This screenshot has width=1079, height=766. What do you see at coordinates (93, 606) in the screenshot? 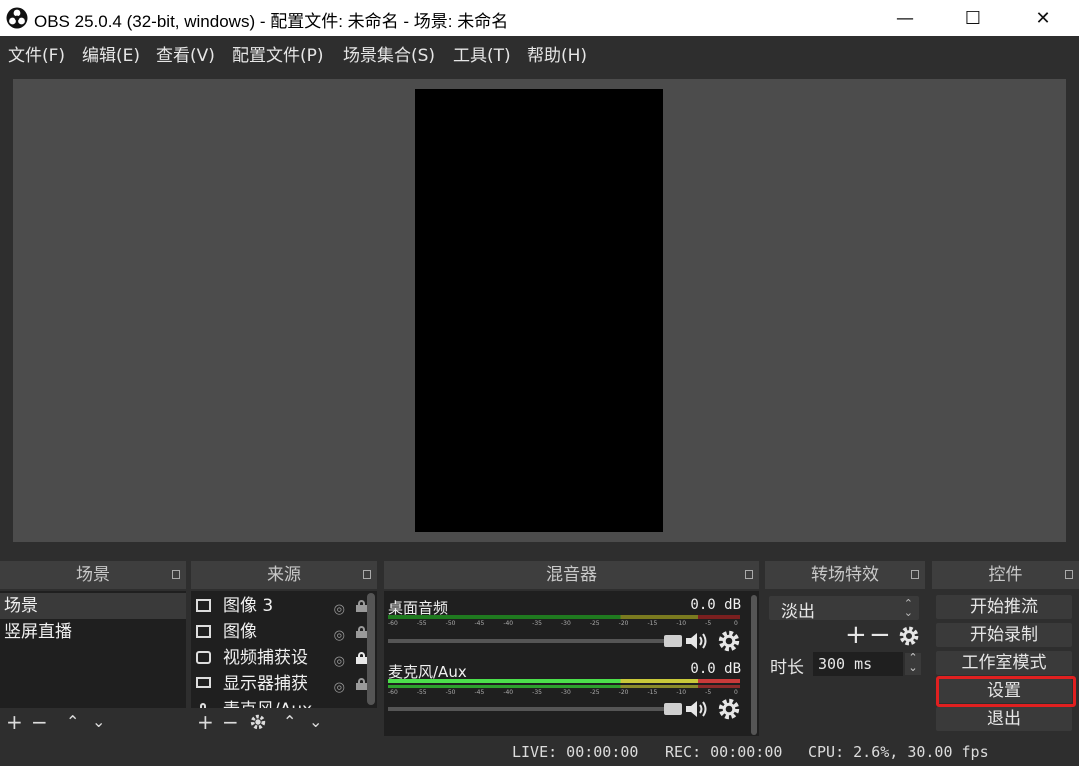
I see `scene-item: 场景` at bounding box center [93, 606].